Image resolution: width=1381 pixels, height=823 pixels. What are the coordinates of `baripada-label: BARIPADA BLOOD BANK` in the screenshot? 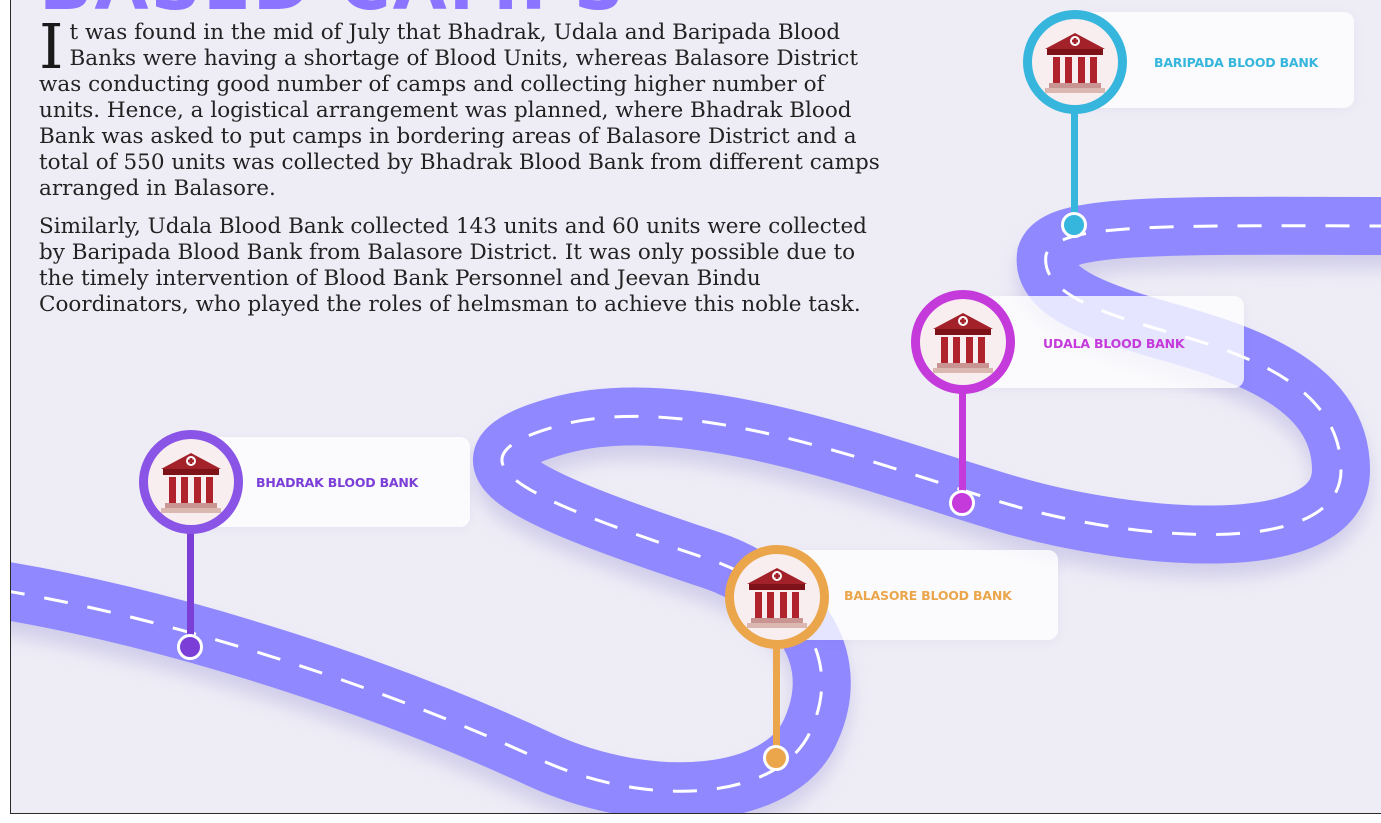 It's located at (1236, 62).